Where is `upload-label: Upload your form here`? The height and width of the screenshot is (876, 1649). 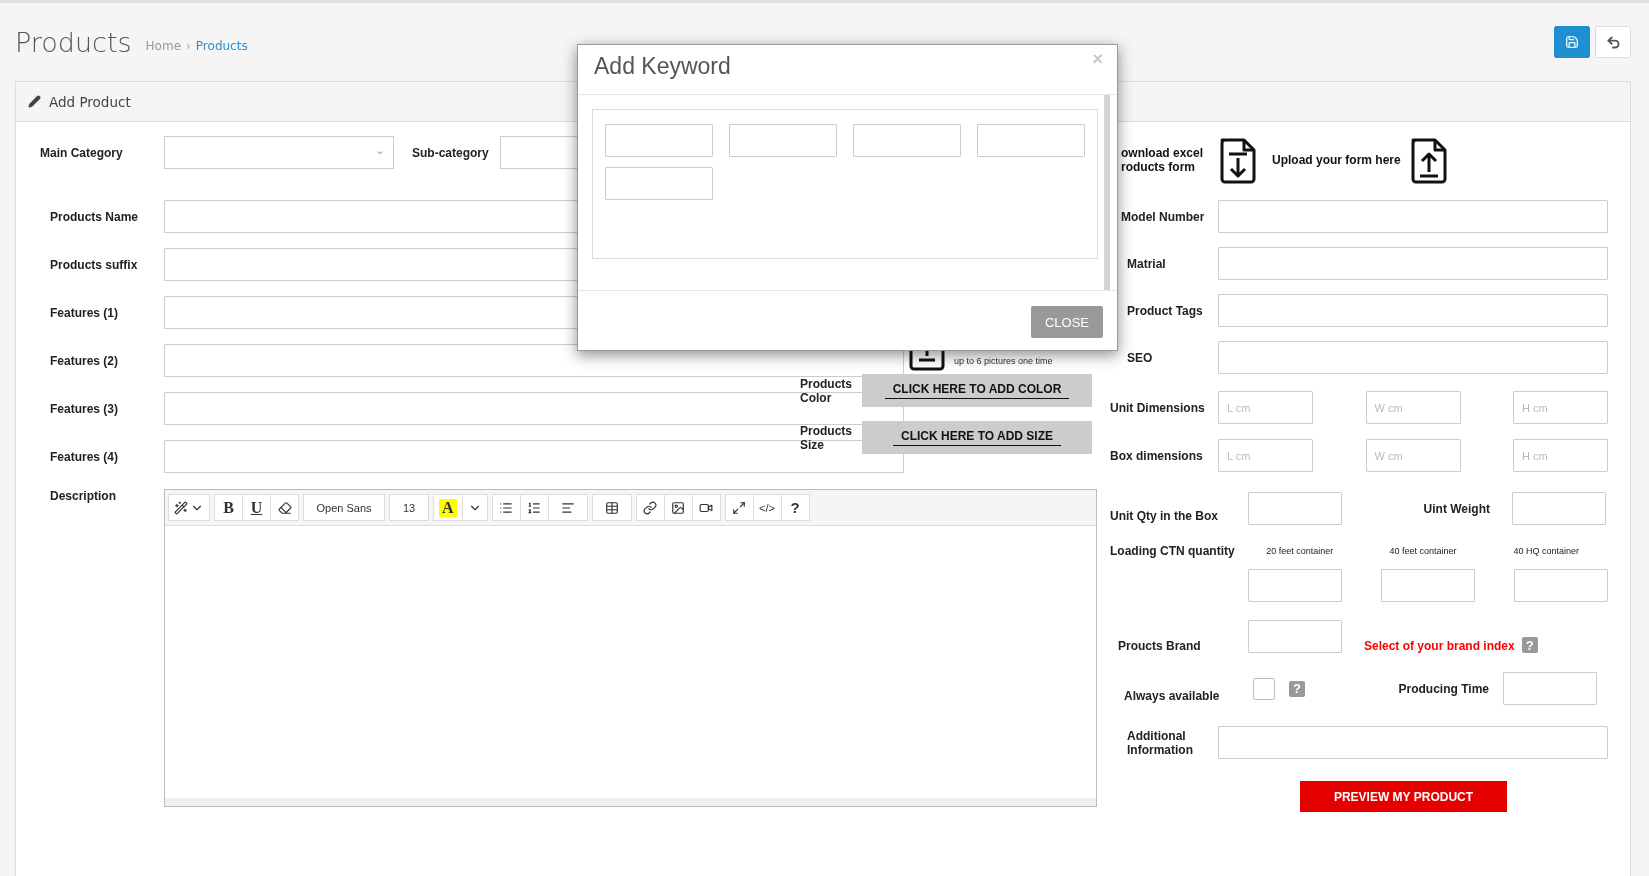 upload-label: Upload your form here is located at coordinates (1336, 160).